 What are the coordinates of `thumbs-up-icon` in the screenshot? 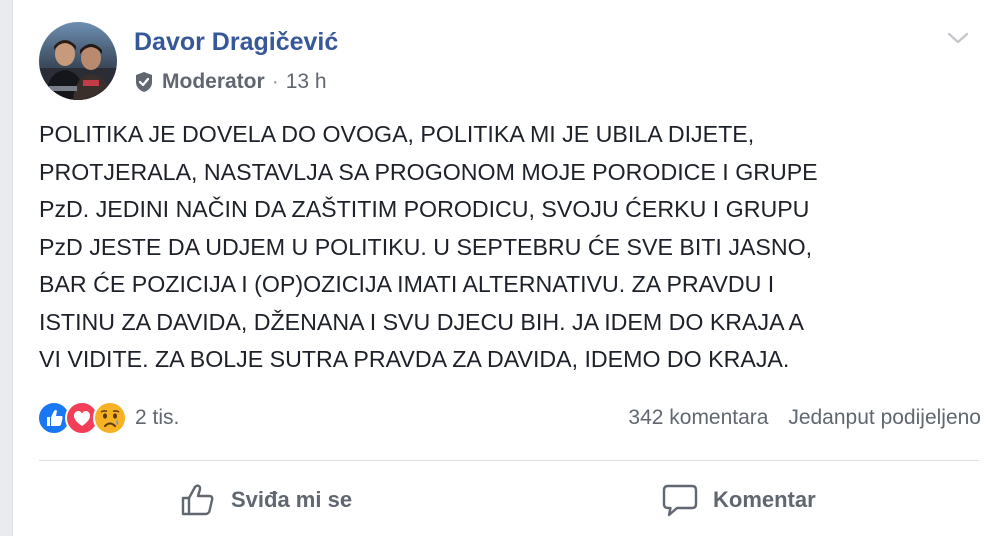 It's located at (197, 500).